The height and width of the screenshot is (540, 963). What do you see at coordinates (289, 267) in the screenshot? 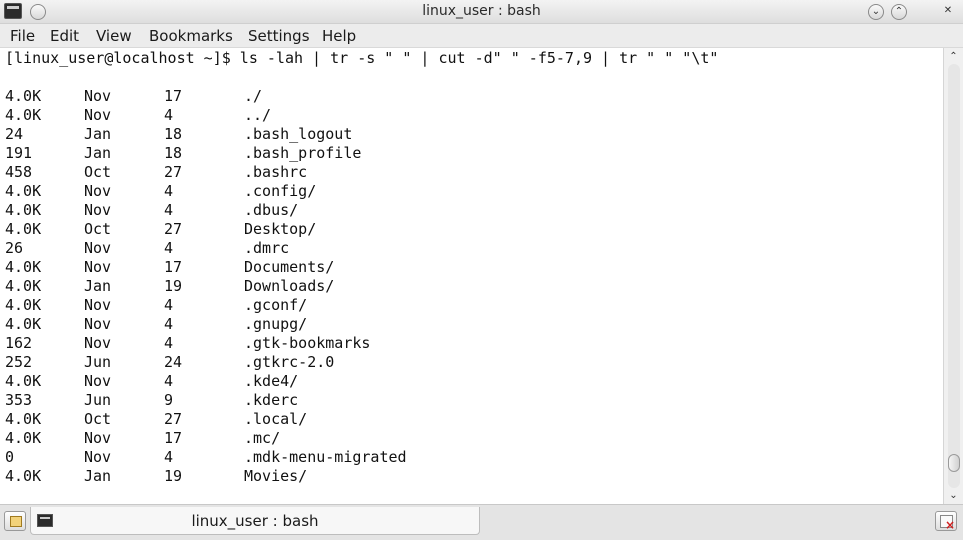
I see `row-filename: Documents/` at bounding box center [289, 267].